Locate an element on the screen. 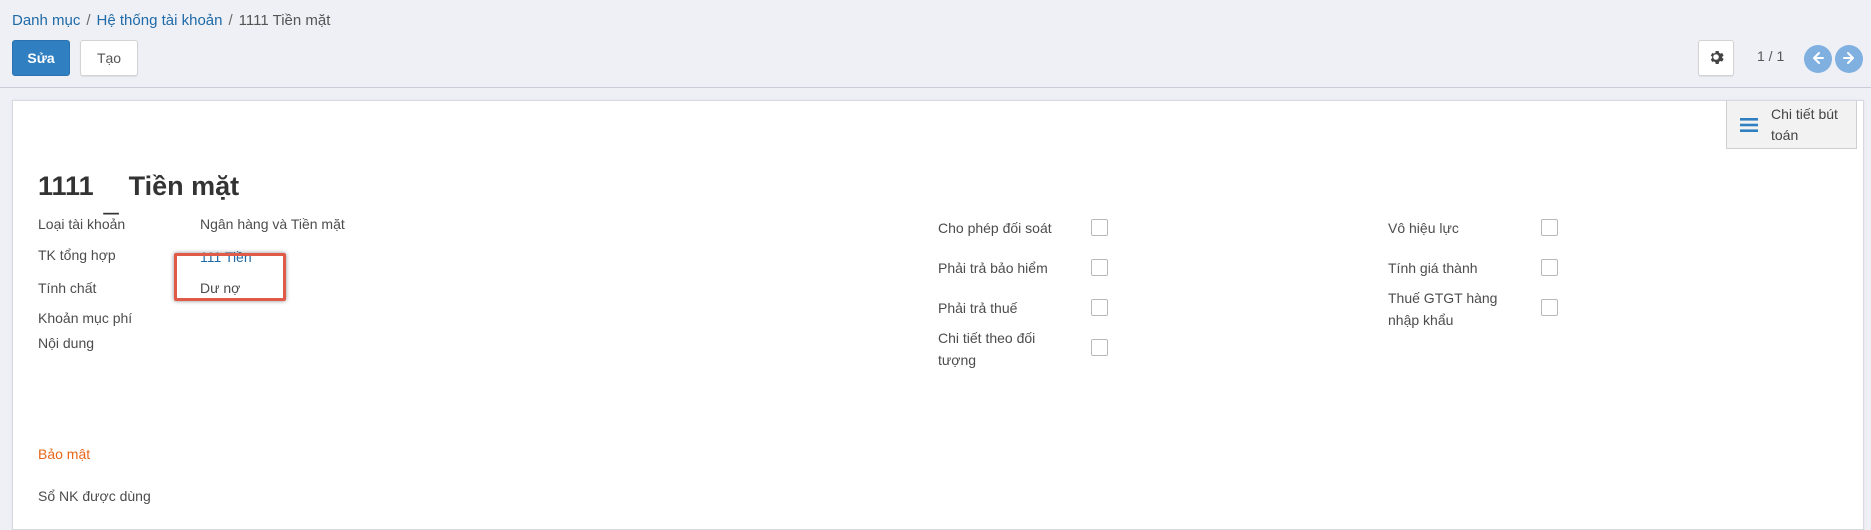 This screenshot has width=1871, height=530. security-group-title: Bảo mật is located at coordinates (64, 454).